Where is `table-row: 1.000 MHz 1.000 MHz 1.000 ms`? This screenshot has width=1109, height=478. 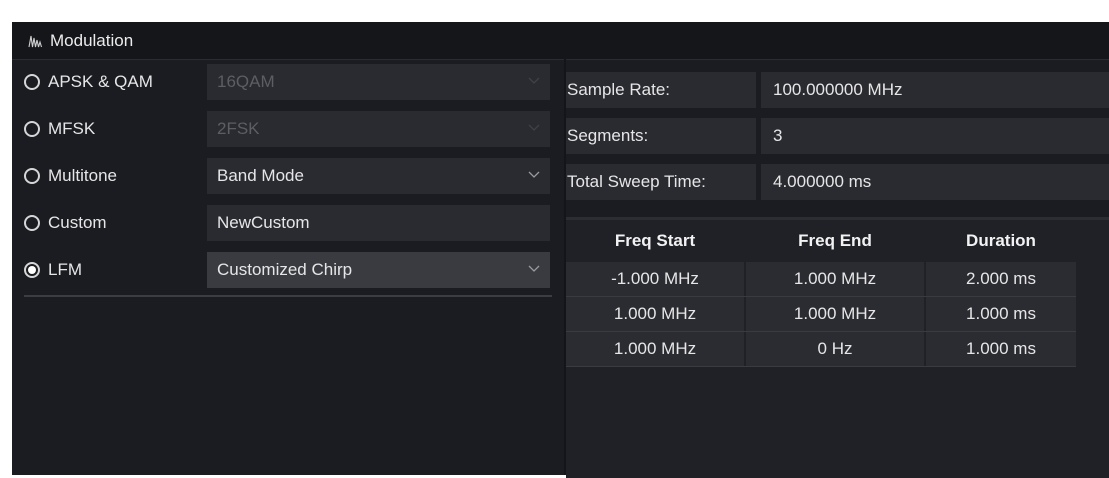
table-row: 1.000 MHz 1.000 MHz 1.000 ms is located at coordinates (837, 314).